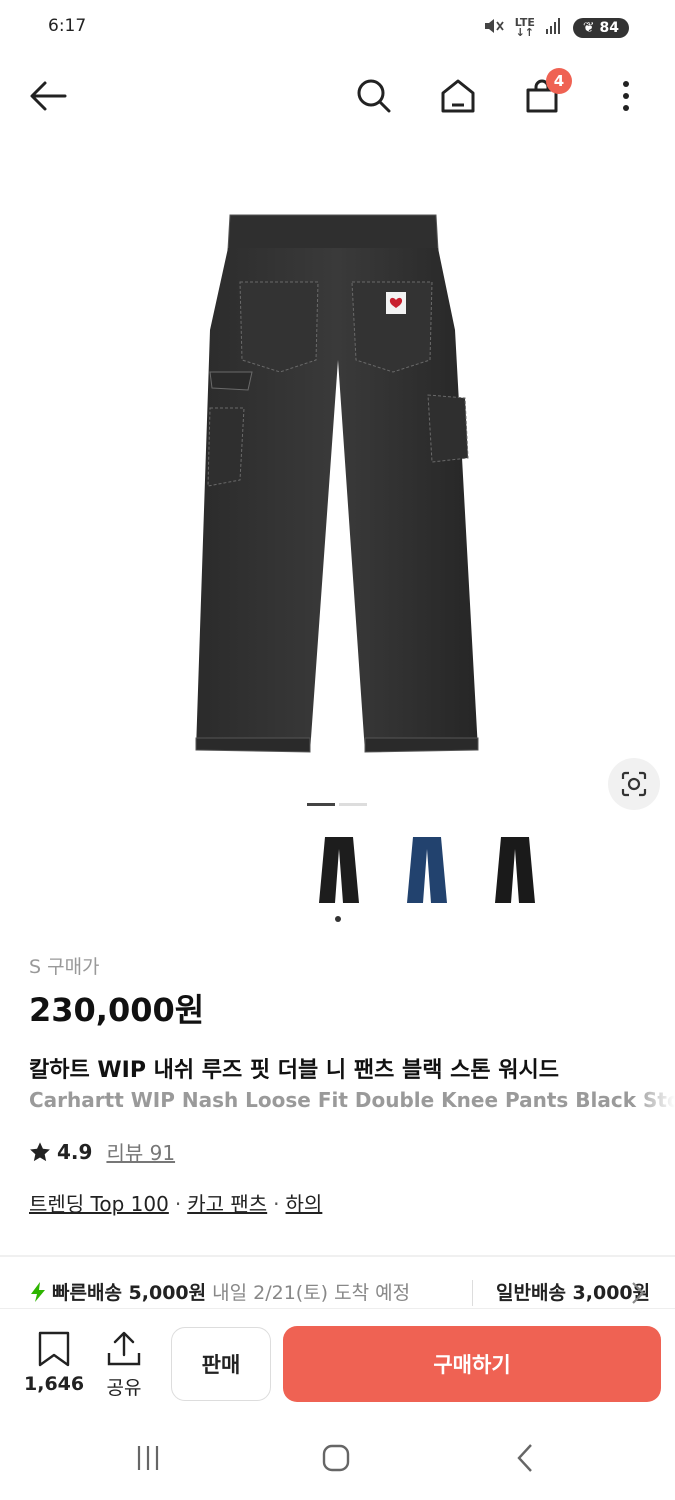  I want to click on network-type: LTE ↓↑, so click(525, 28).